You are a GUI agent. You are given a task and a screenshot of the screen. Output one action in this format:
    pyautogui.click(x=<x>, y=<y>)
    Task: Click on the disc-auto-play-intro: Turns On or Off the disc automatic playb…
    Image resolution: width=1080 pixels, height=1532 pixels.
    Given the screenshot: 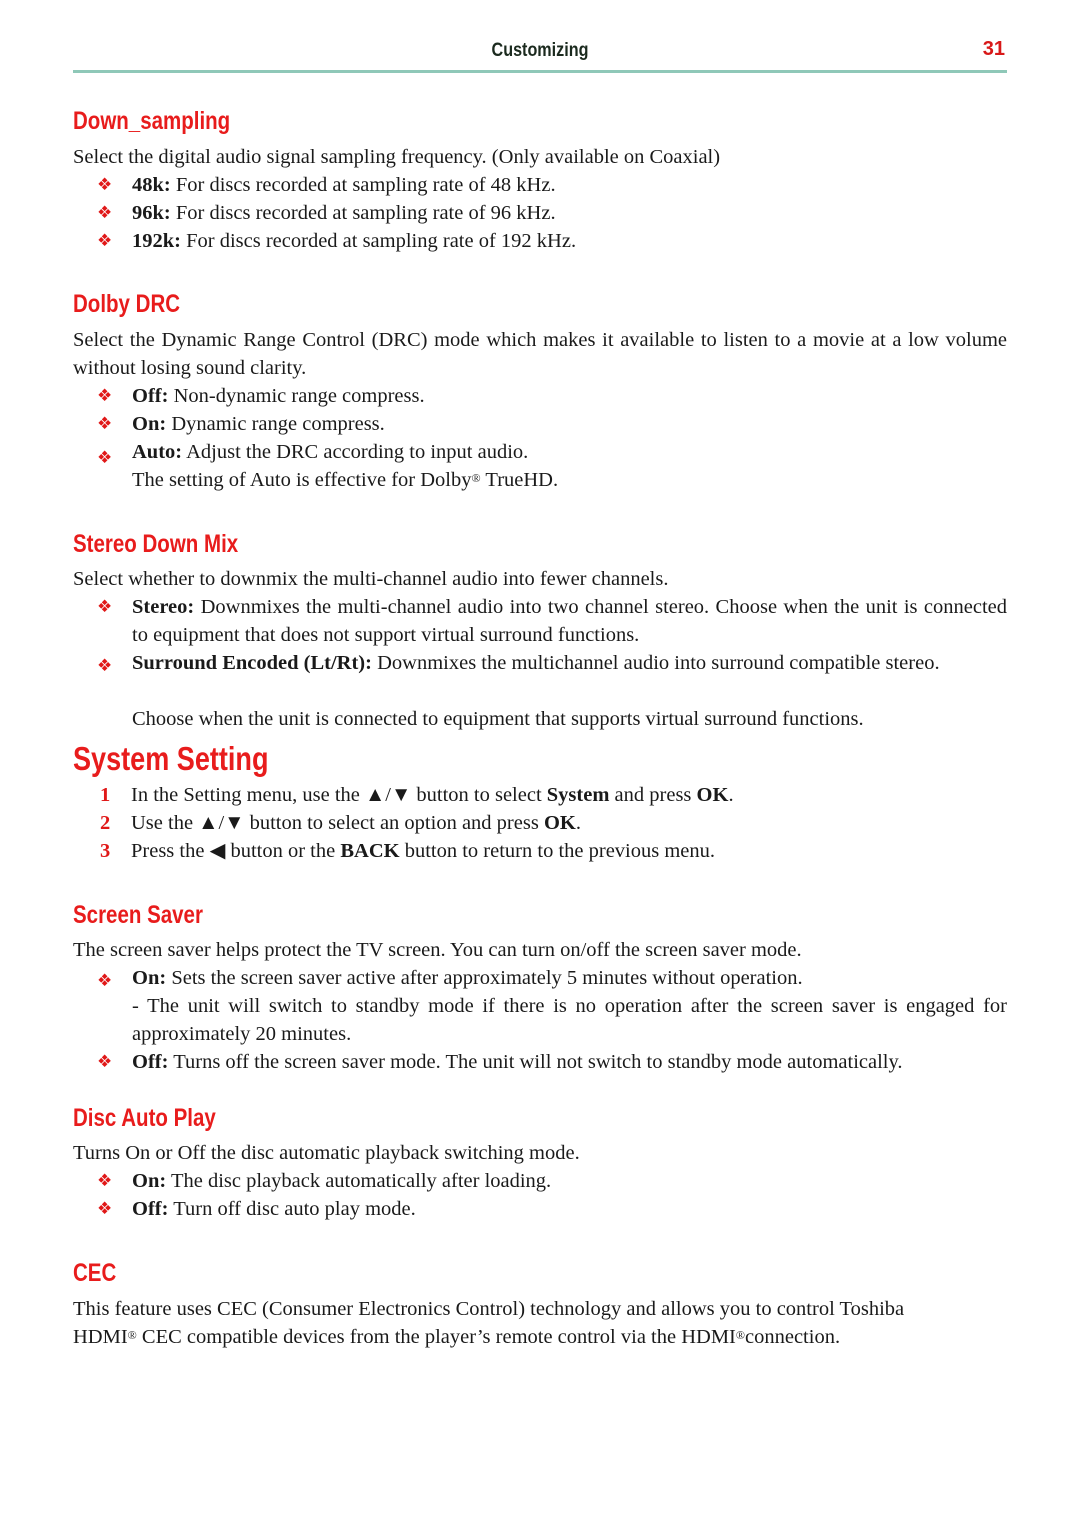 What is the action you would take?
    pyautogui.click(x=326, y=1153)
    